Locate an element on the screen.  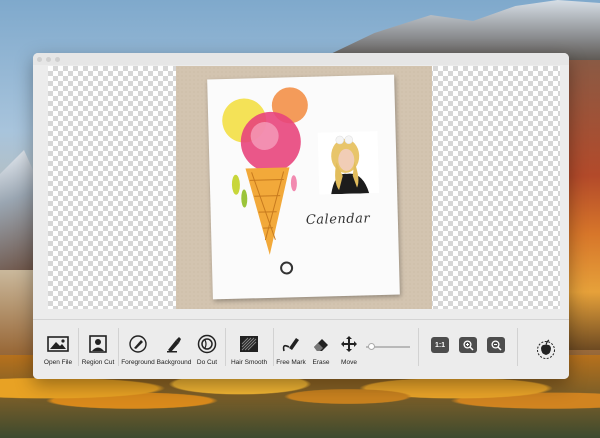
free-mark-button: Free Mark is located at coordinates (291, 349).